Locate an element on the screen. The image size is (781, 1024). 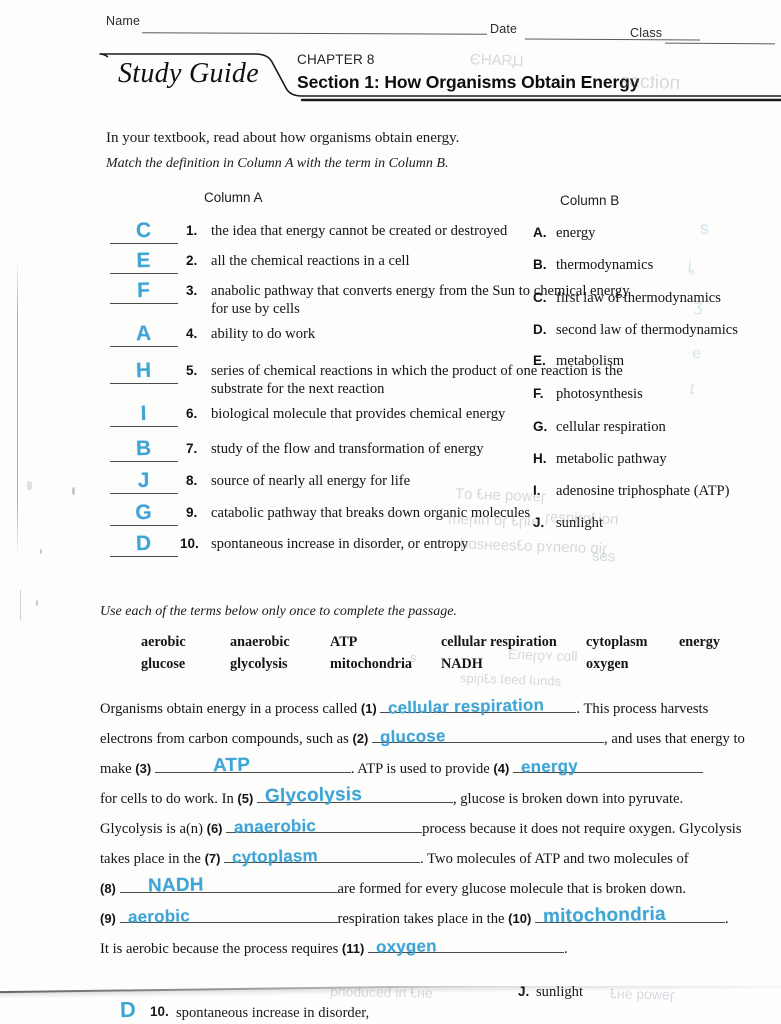
blank-number: (7) is located at coordinates (212, 858).